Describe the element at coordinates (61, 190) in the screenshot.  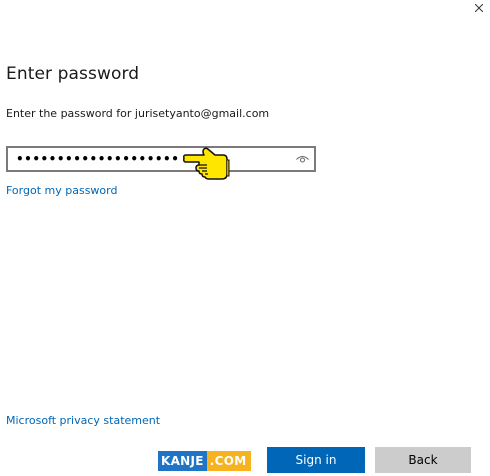
I see `forgot-password-link: Forgot my password` at that location.